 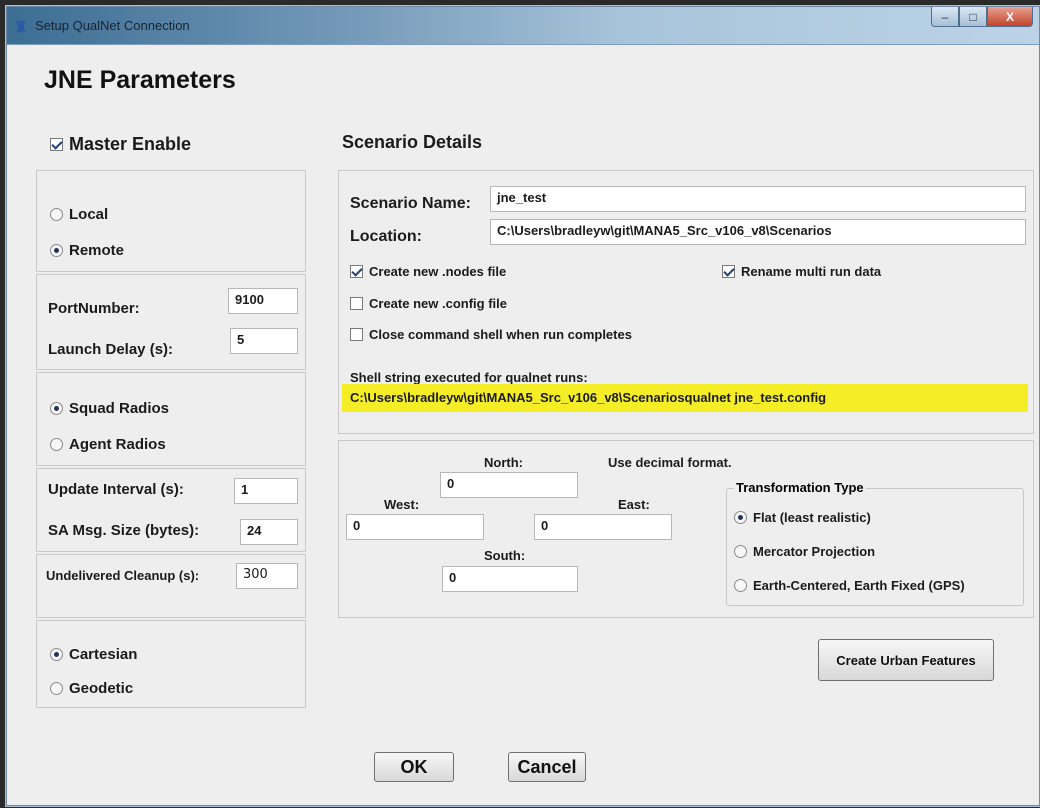 What do you see at coordinates (509, 485) in the screenshot?
I see `north-input: 0` at bounding box center [509, 485].